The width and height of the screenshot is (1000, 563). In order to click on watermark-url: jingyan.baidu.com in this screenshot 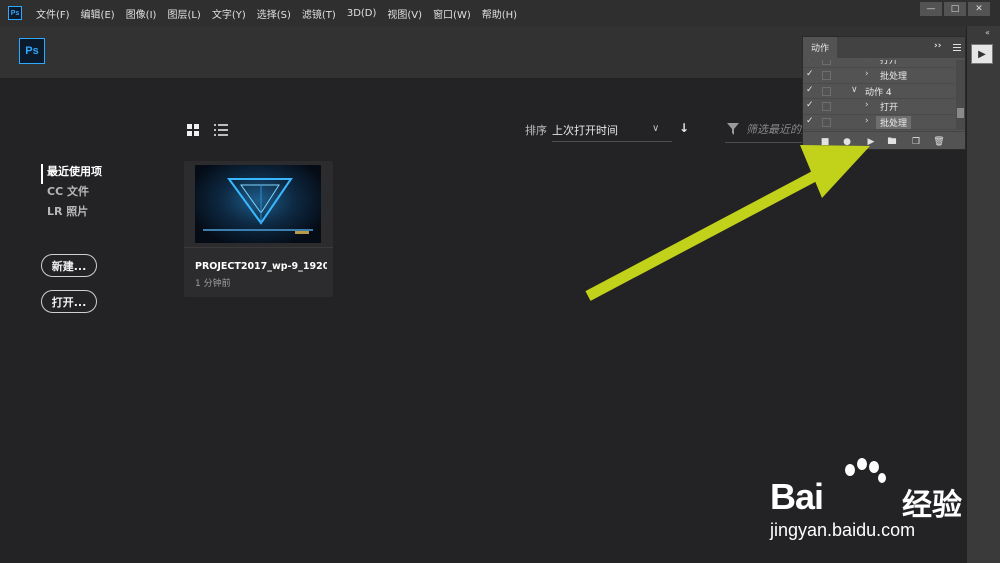, I will do `click(843, 530)`.